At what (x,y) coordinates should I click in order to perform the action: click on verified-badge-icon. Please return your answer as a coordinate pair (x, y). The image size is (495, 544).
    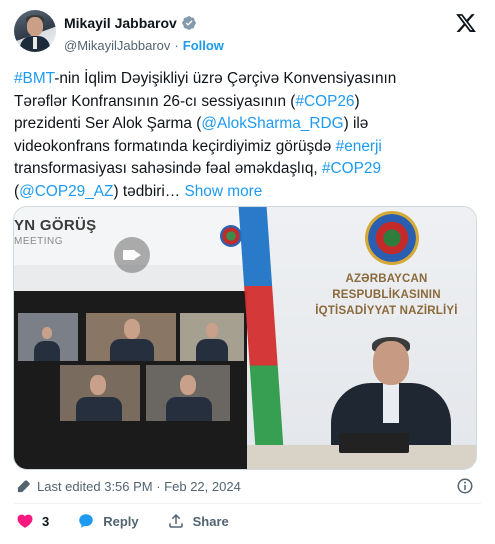
    Looking at the image, I should click on (188, 23).